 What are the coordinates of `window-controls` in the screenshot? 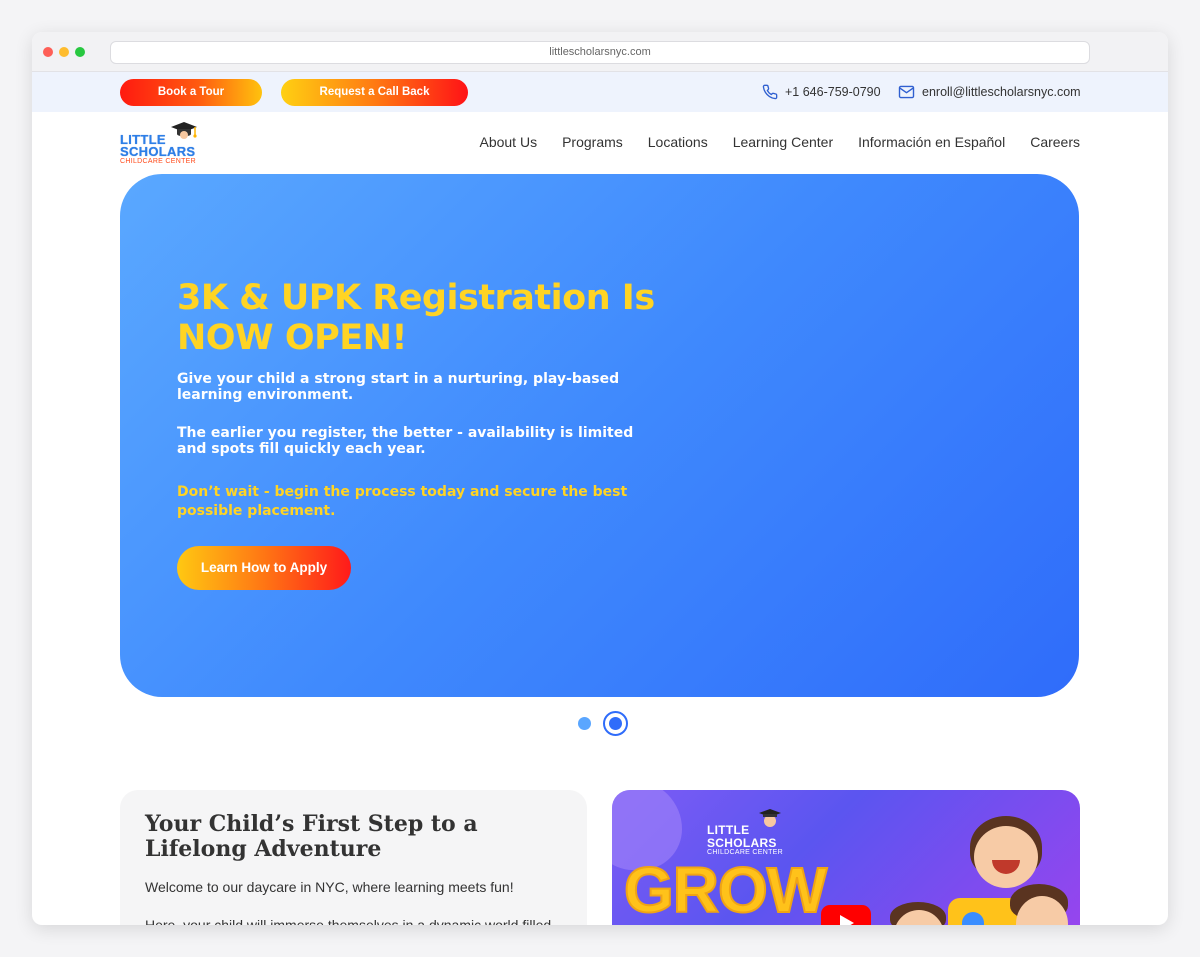 It's located at (64, 52).